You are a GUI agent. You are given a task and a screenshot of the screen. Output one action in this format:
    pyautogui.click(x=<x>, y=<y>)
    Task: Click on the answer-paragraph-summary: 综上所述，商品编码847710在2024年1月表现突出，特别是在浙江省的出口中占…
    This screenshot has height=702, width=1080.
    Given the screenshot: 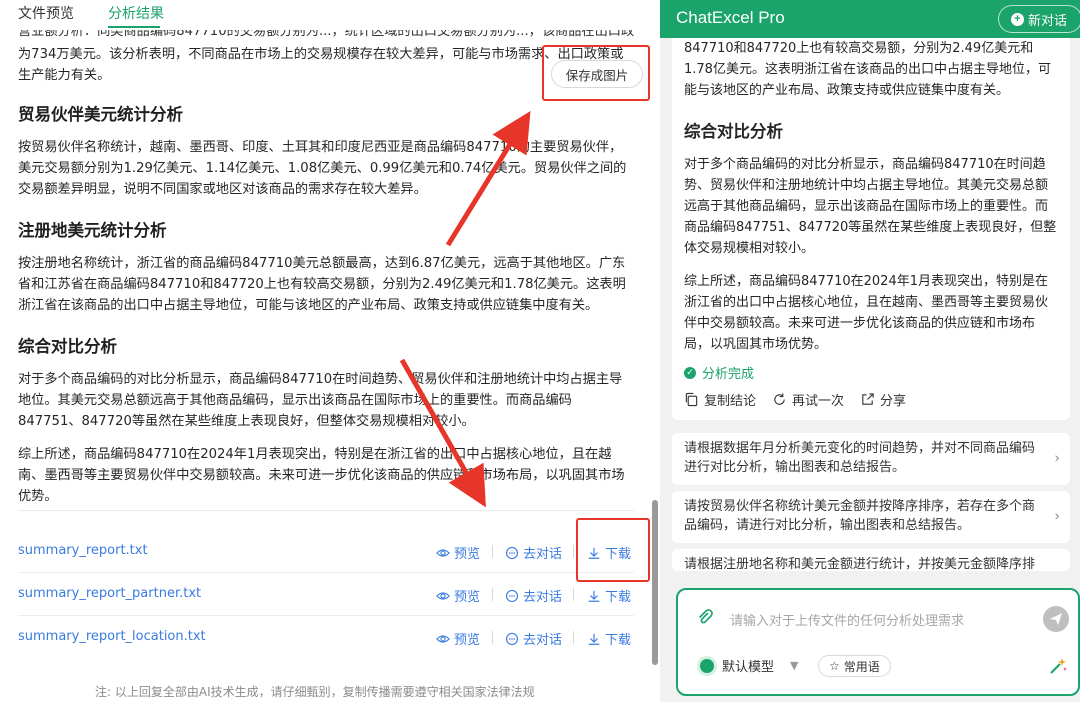 What is the action you would take?
    pyautogui.click(x=866, y=313)
    